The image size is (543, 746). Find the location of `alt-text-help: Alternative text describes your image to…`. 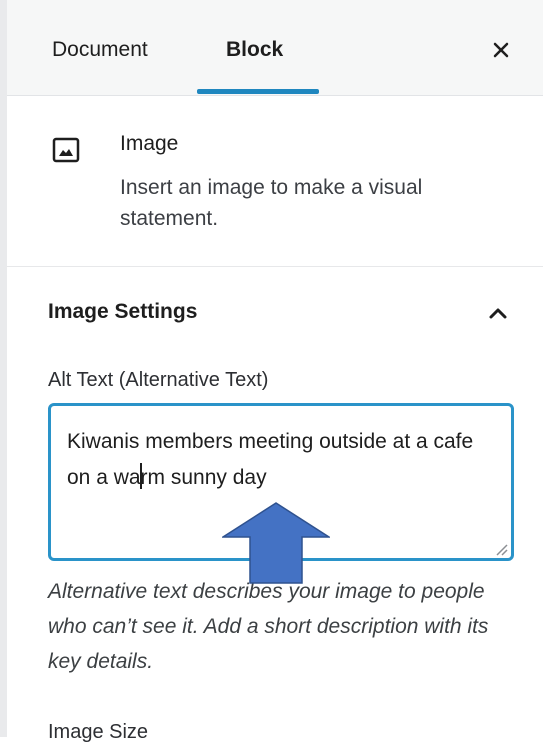

alt-text-help: Alternative text describes your image to… is located at coordinates (268, 626).